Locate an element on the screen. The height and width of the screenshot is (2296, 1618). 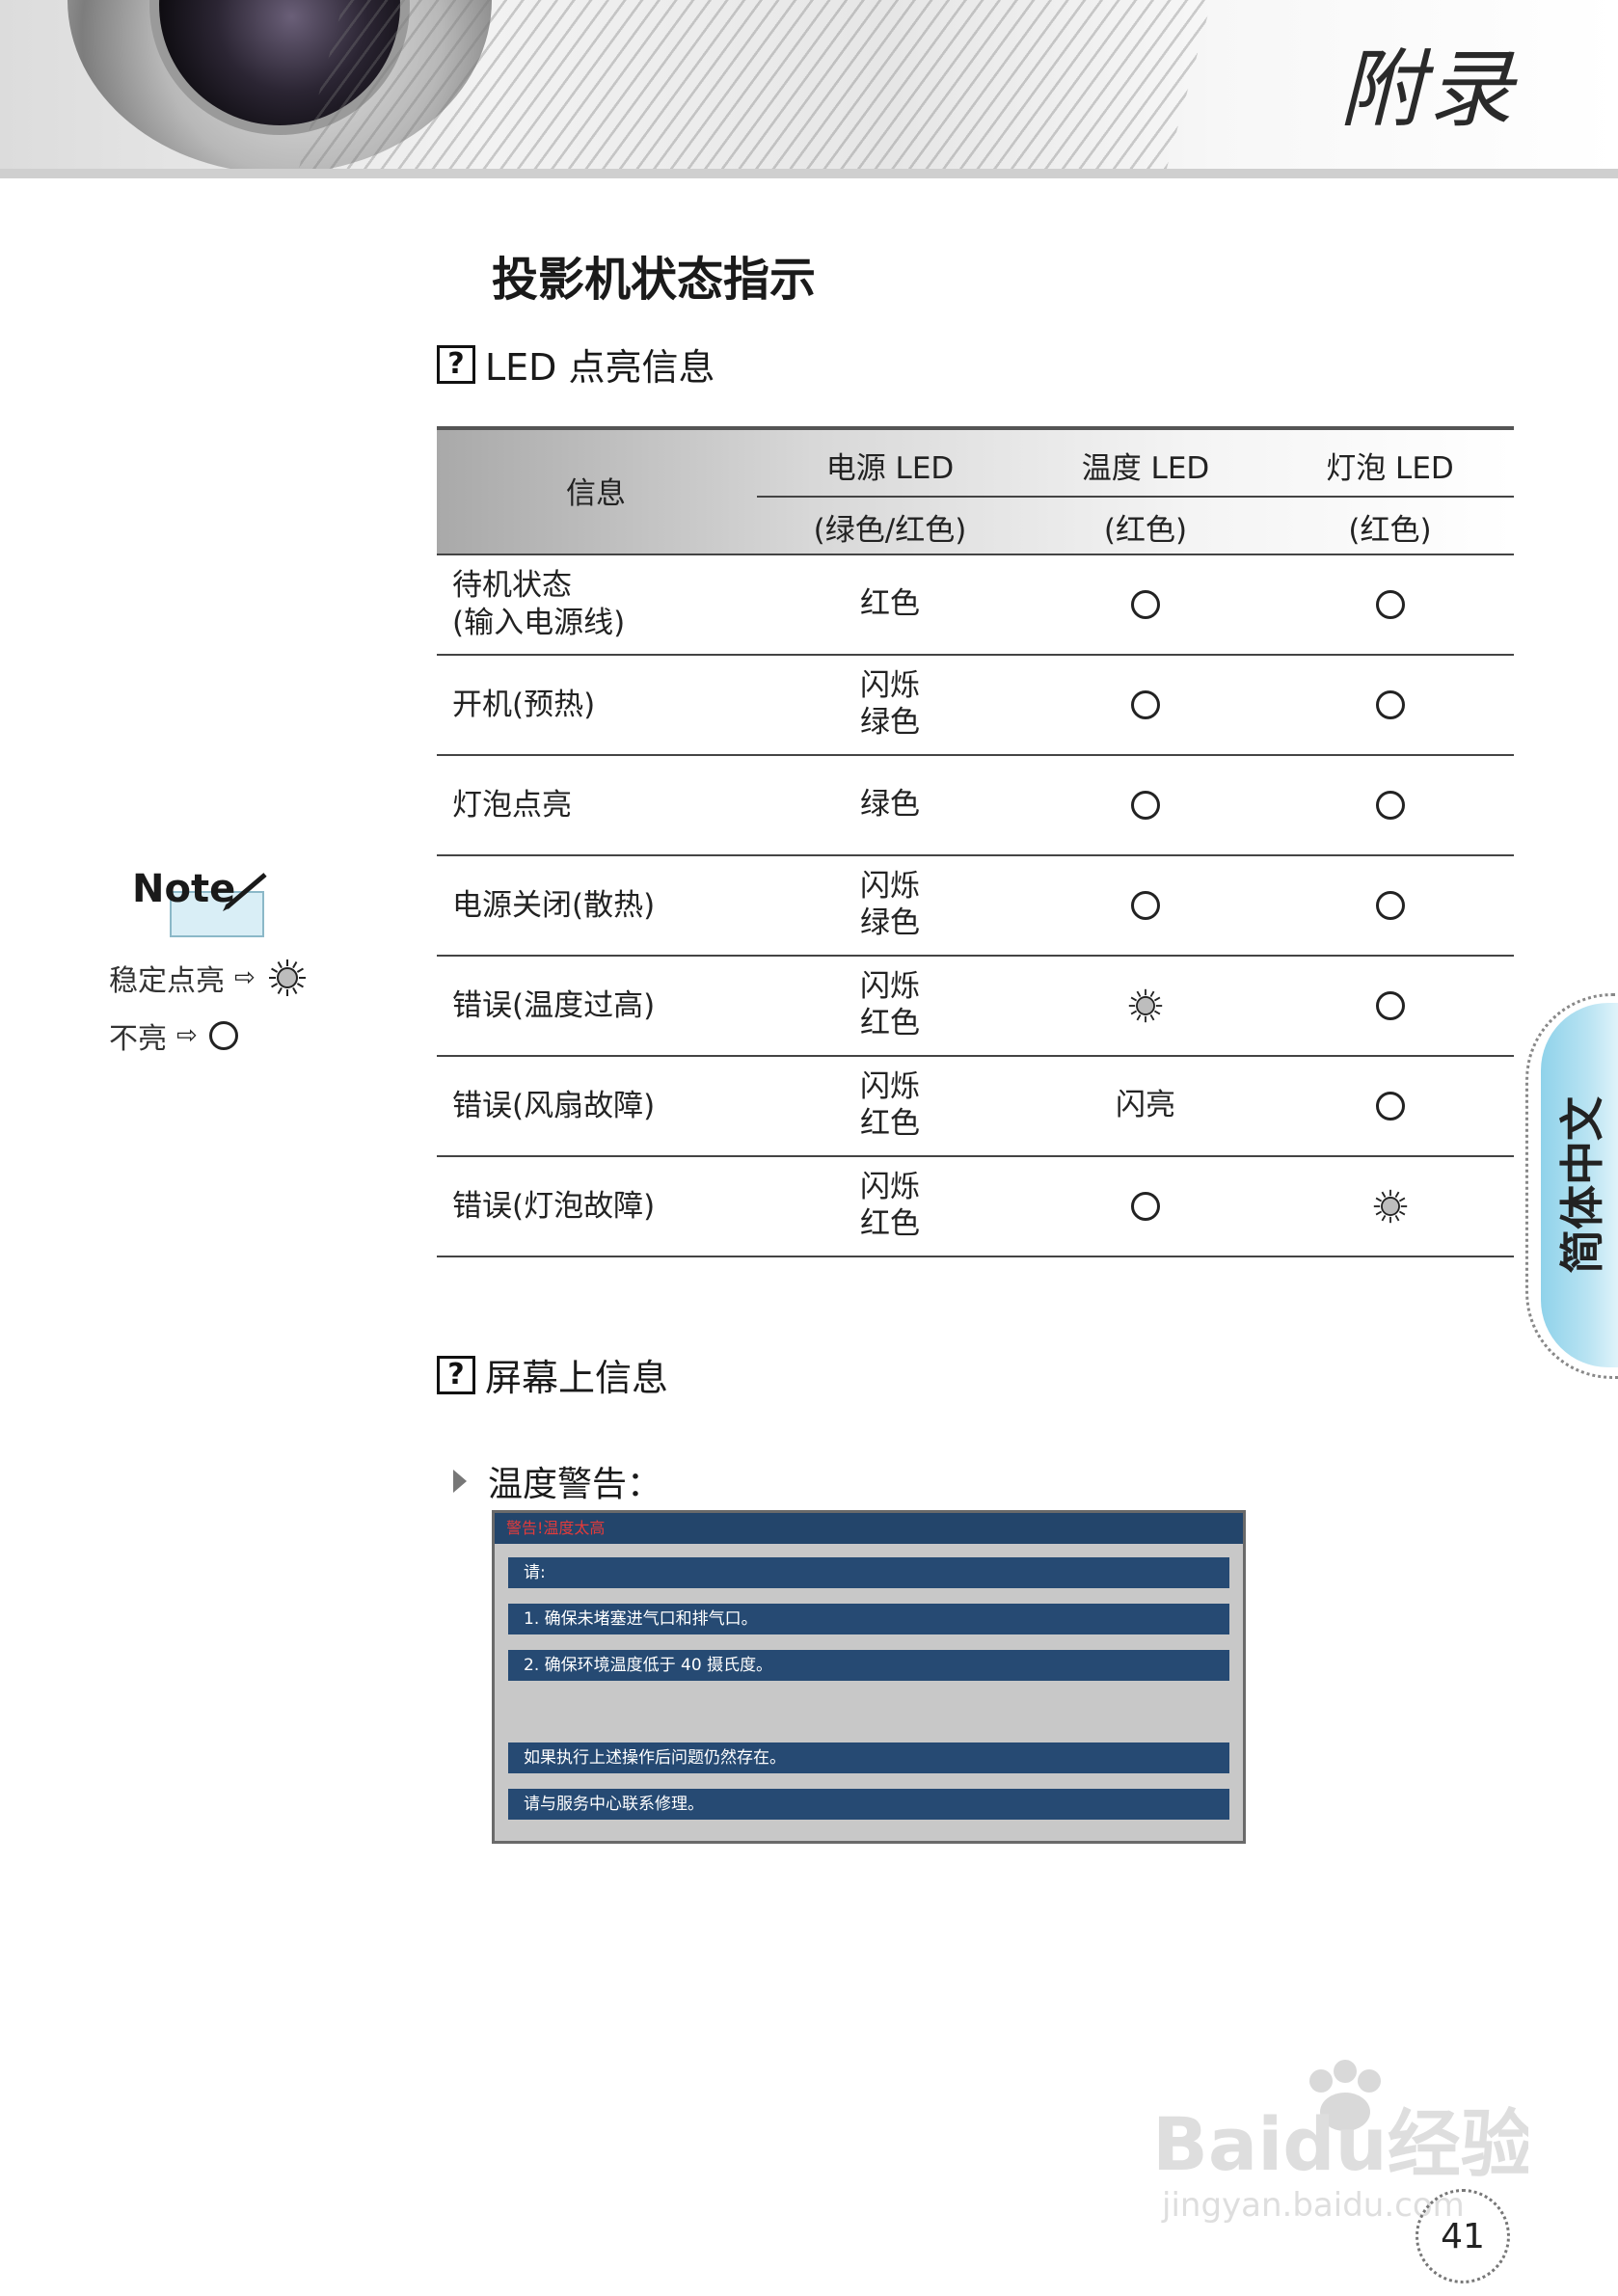
banner-base is located at coordinates (809, 173).